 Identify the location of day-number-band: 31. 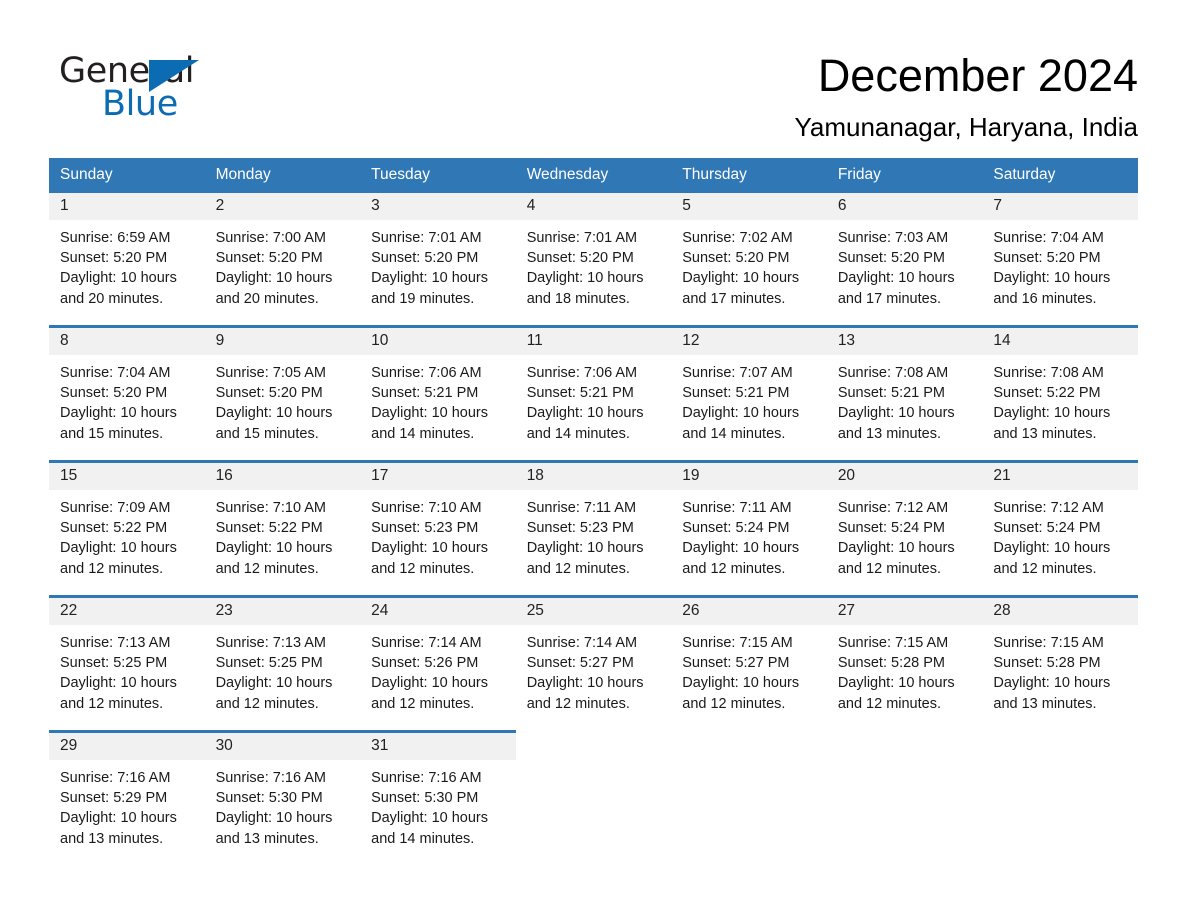
(438, 746).